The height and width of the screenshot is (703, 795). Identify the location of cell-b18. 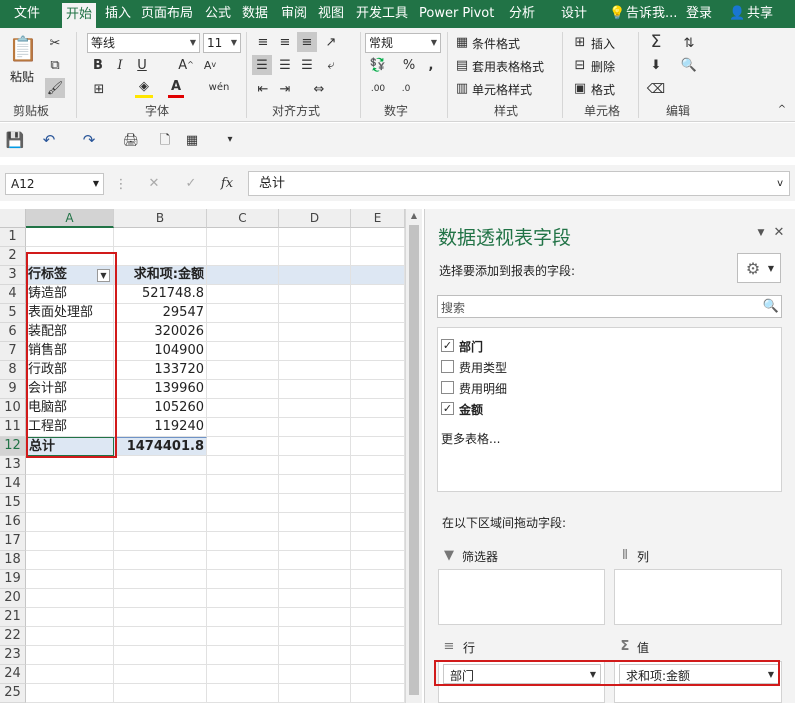
(160, 560).